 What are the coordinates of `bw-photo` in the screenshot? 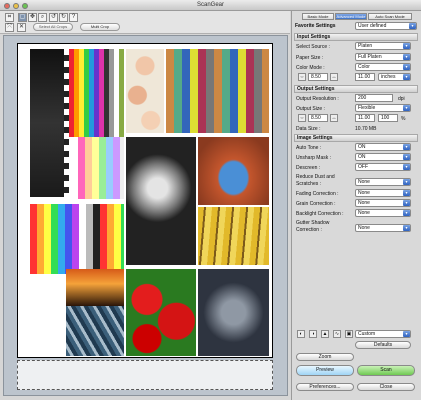 It's located at (161, 201).